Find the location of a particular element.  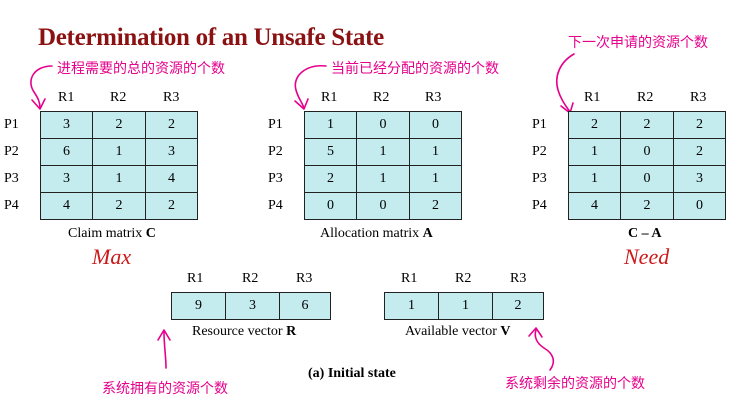

need-arrow is located at coordinates (565, 83).